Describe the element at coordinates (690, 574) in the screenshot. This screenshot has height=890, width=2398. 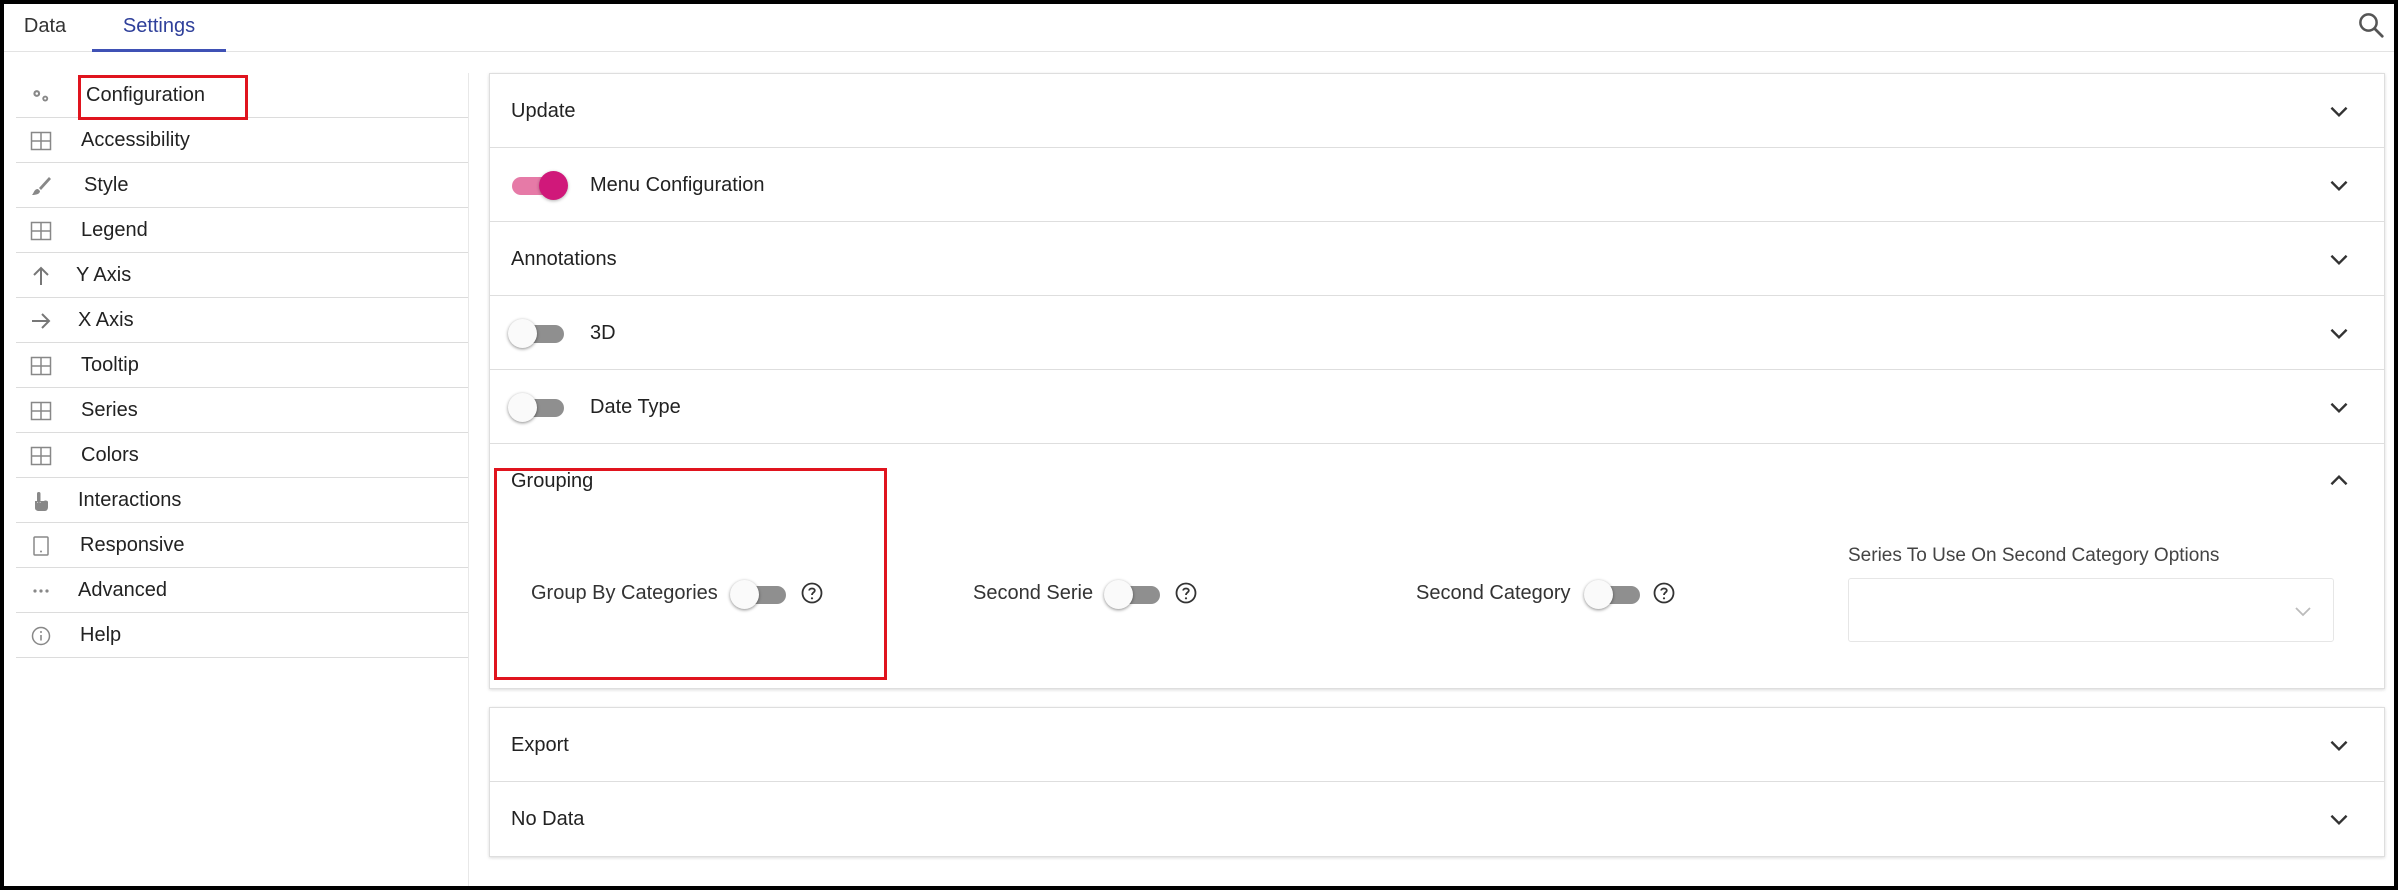
I see `grouping-highlight-box` at that location.